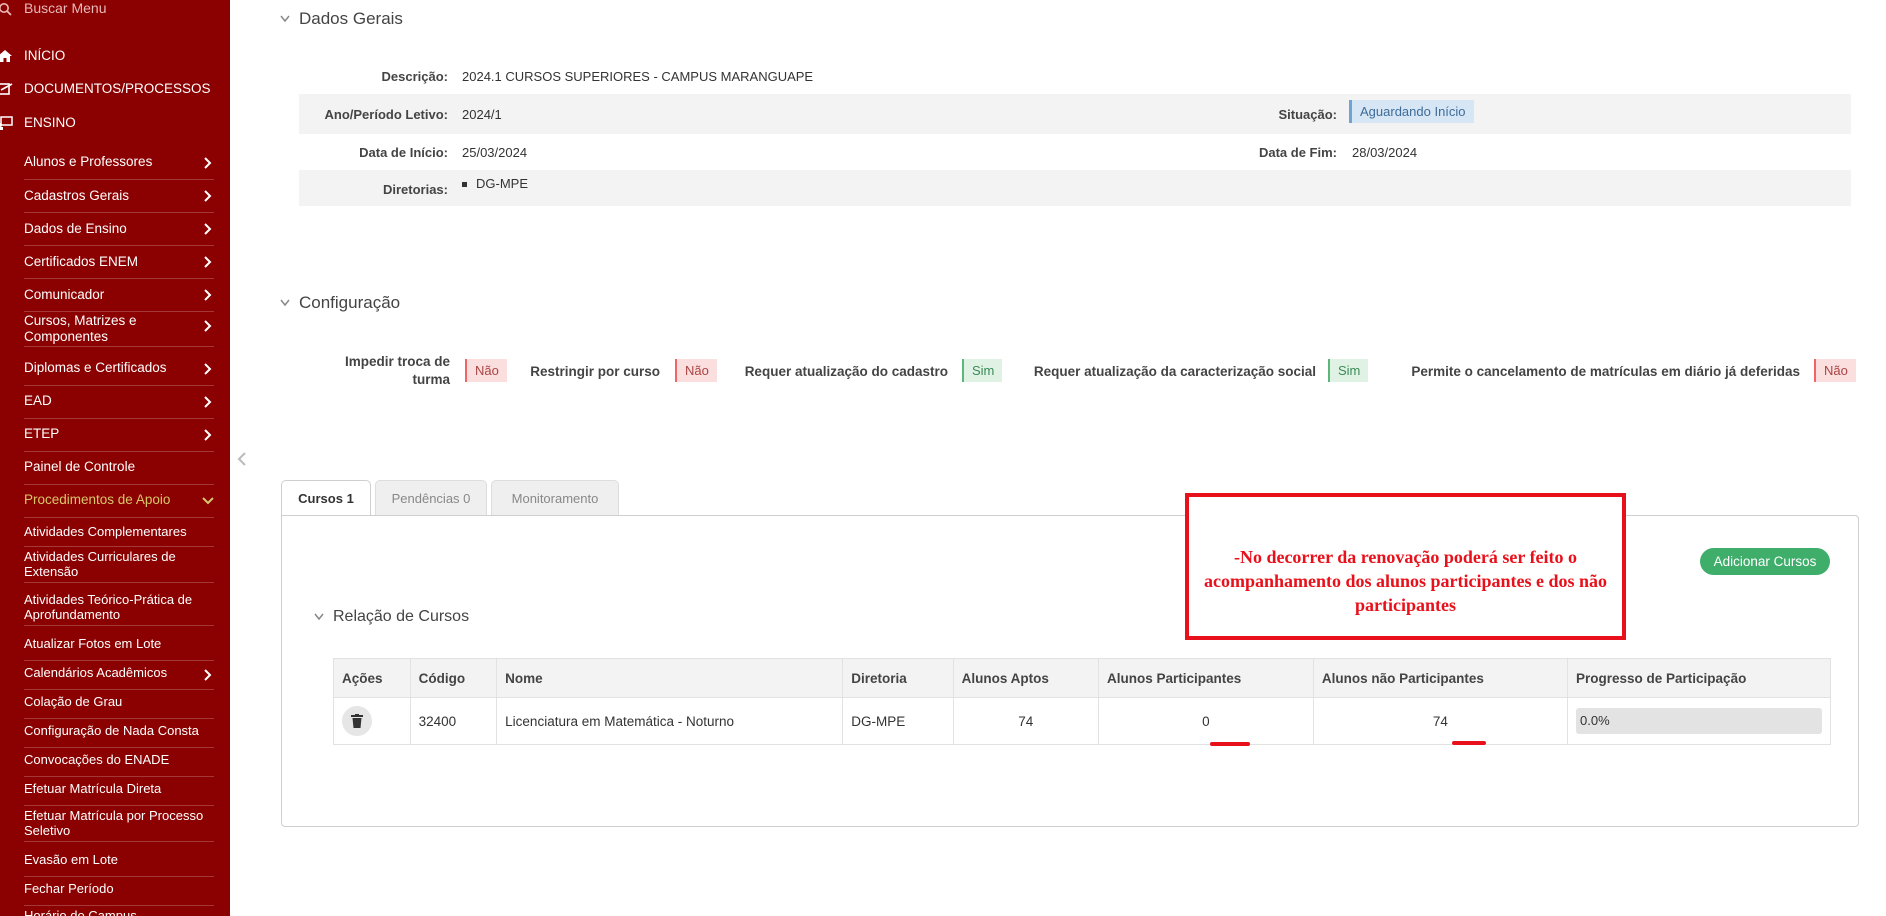 The image size is (1886, 916). I want to click on sidebar-subitem: Efetuar Matrícula Direta, so click(119, 791).